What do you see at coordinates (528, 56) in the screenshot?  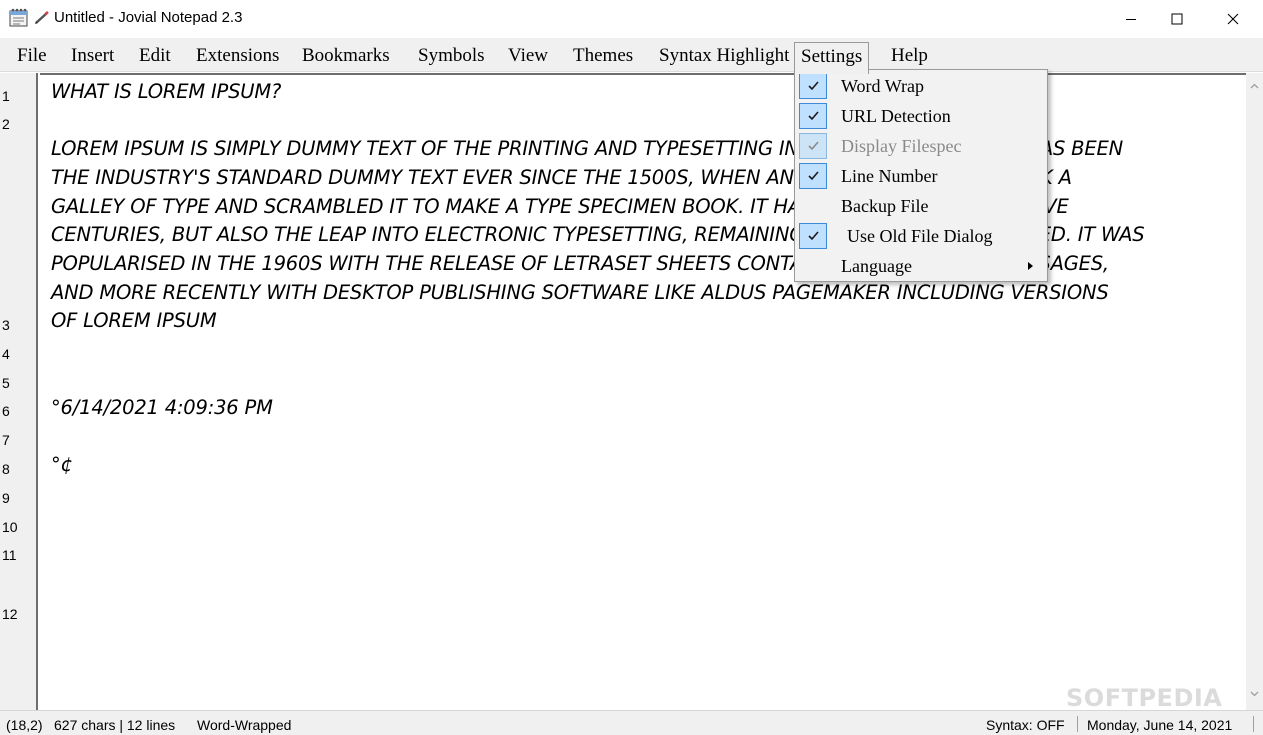 I see `menu-view: View` at bounding box center [528, 56].